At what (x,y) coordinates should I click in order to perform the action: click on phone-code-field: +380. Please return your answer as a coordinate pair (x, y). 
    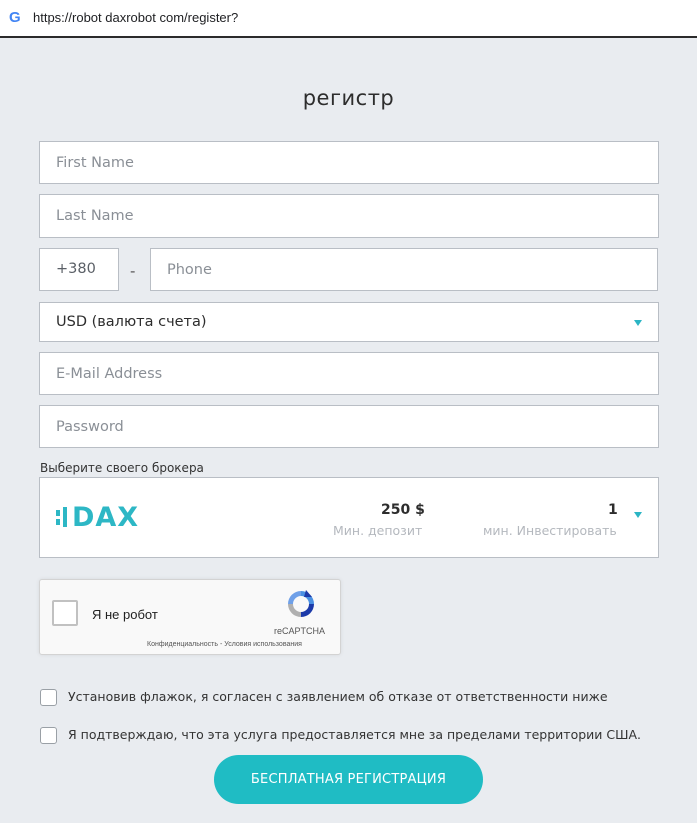
    Looking at the image, I should click on (79, 269).